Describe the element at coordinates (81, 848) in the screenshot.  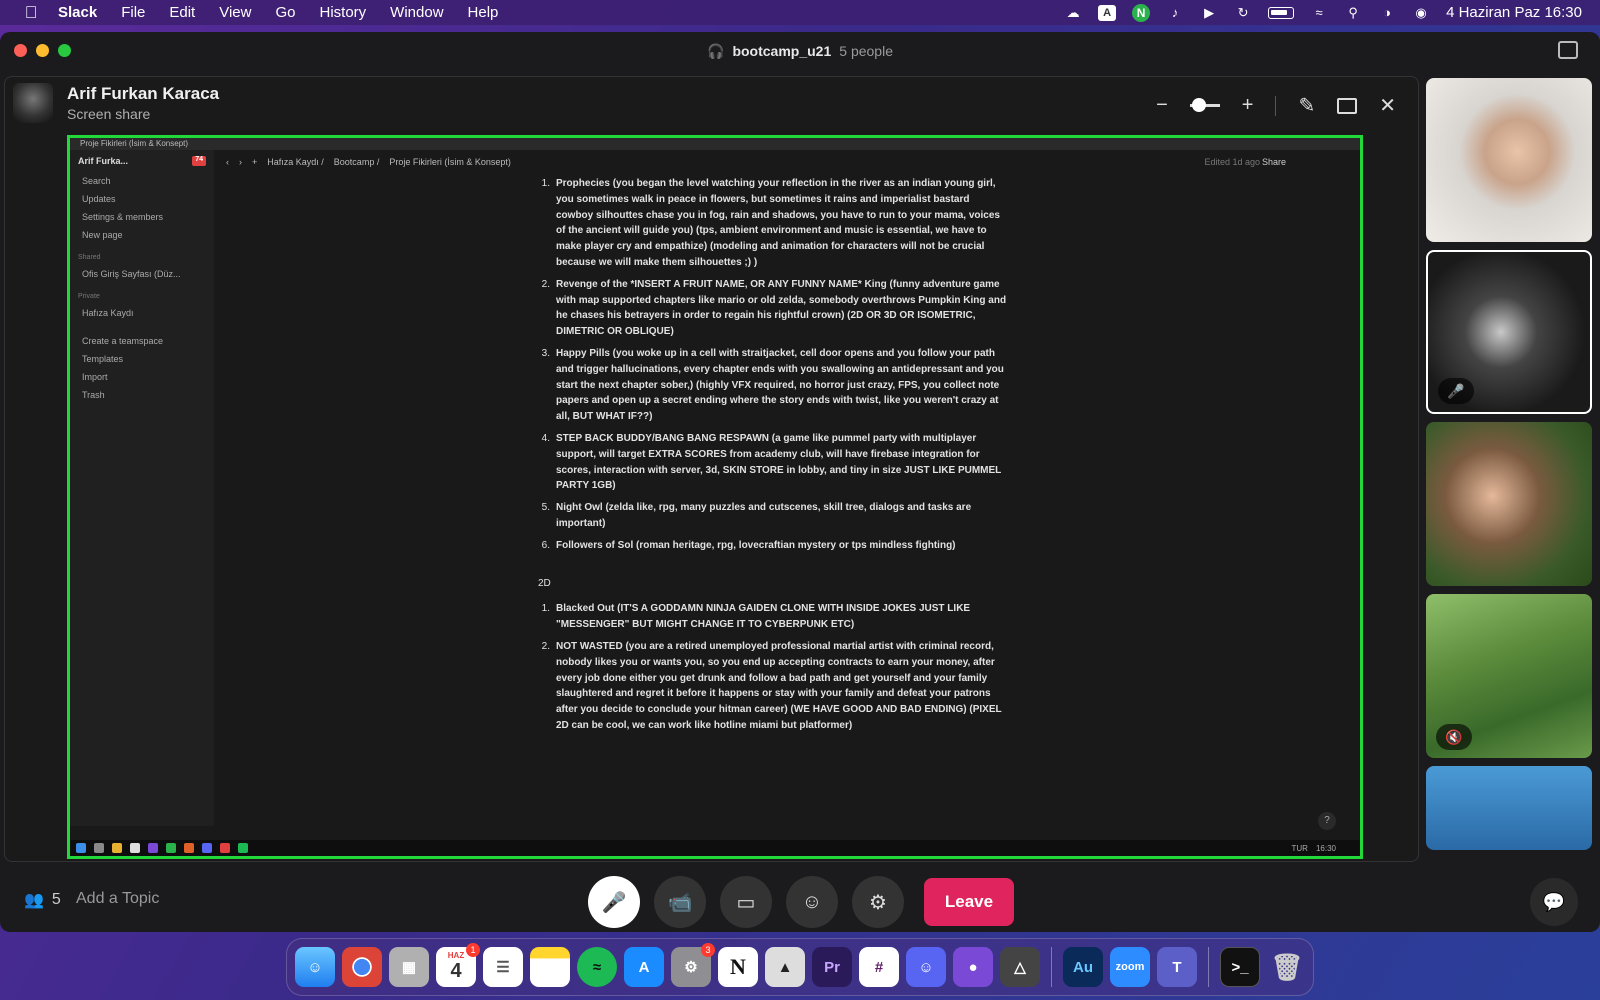
I see `windows-start-icon` at that location.